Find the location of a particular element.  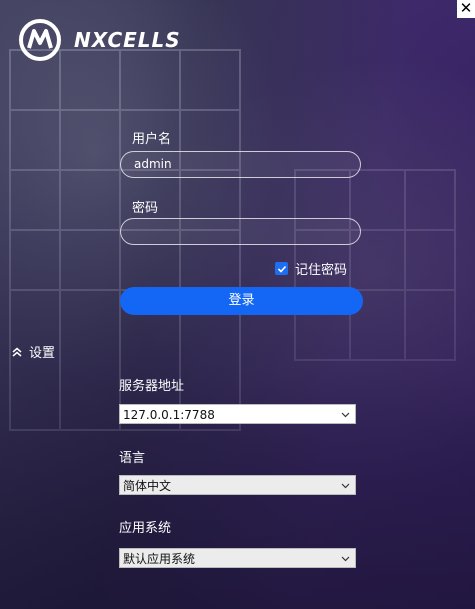

brand-name: NXCELLS is located at coordinates (127, 40).